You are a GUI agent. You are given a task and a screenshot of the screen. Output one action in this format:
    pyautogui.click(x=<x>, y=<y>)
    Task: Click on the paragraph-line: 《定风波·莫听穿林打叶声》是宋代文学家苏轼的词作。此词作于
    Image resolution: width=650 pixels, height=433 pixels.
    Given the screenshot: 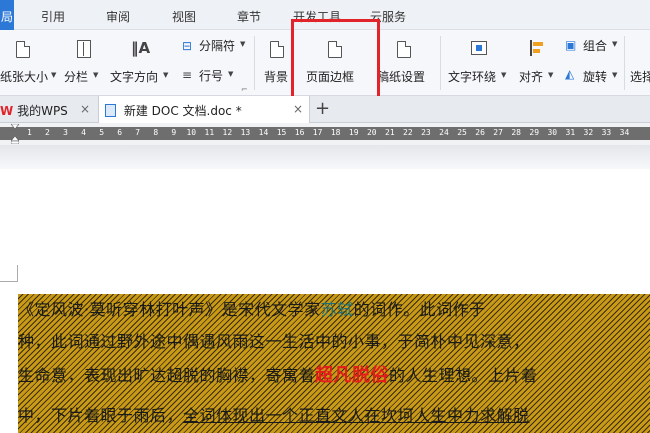 What is the action you would take?
    pyautogui.click(x=252, y=308)
    